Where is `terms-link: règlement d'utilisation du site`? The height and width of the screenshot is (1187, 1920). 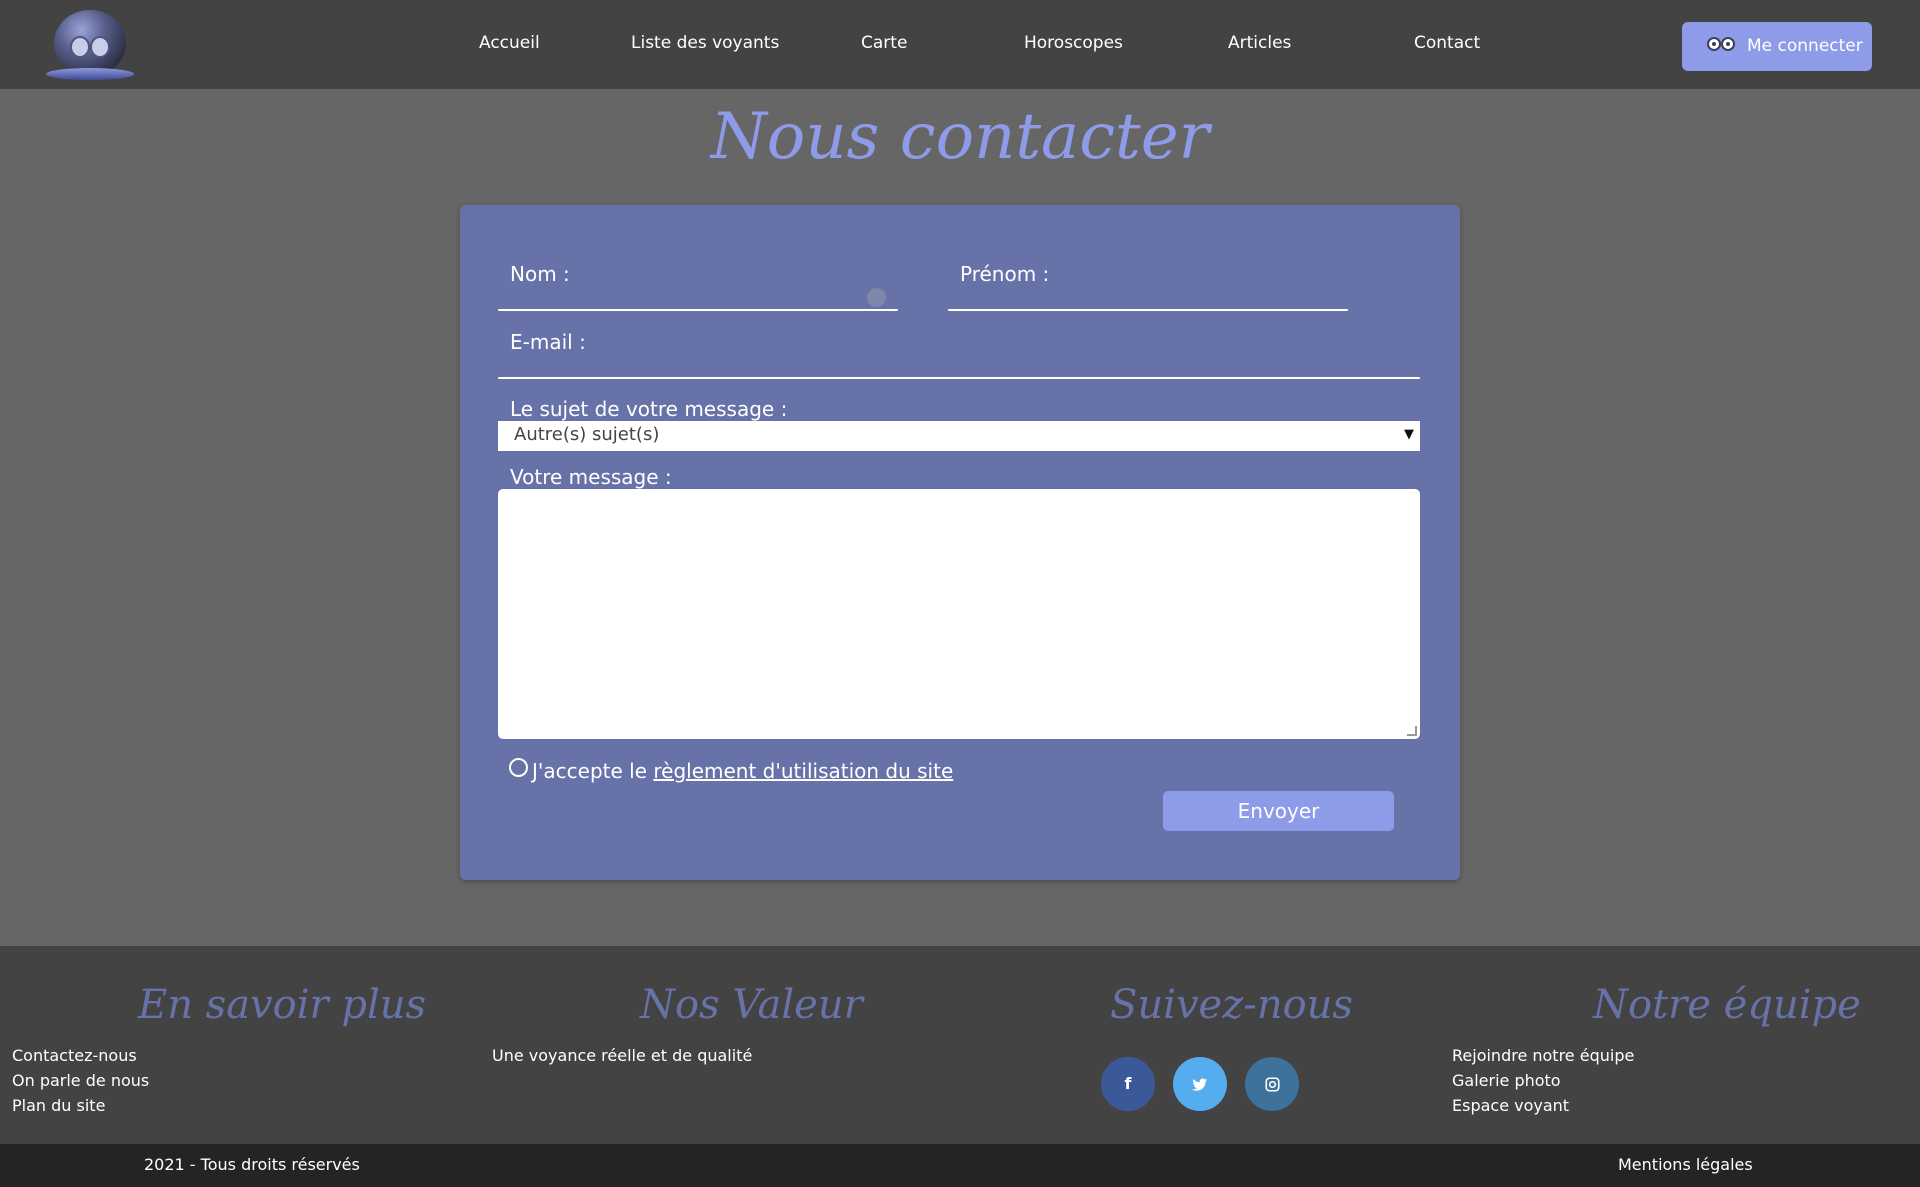
terms-link: règlement d'utilisation du site is located at coordinates (803, 771).